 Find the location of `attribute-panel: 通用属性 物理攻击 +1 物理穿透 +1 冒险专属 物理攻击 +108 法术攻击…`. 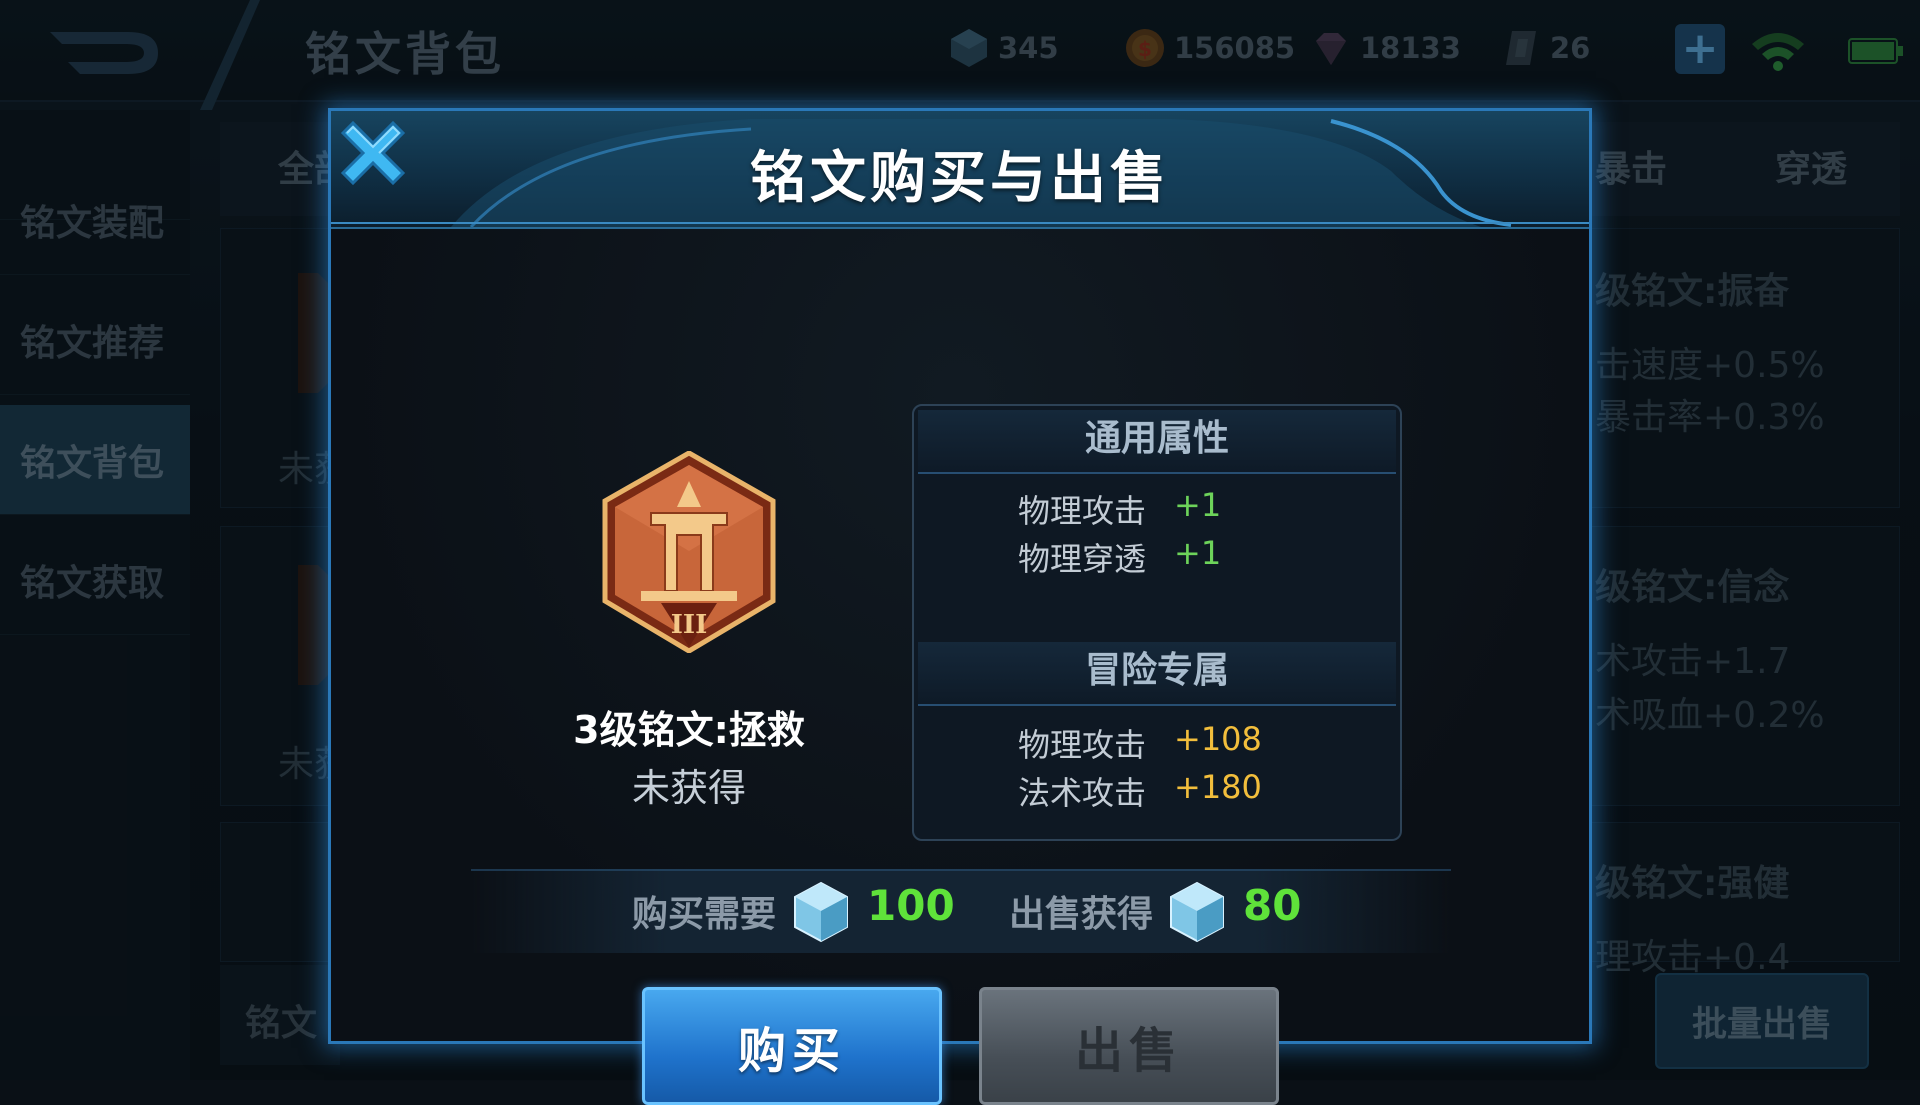

attribute-panel: 通用属性 物理攻击 +1 物理穿透 +1 冒险专属 物理攻击 +108 法术攻击… is located at coordinates (1157, 622).